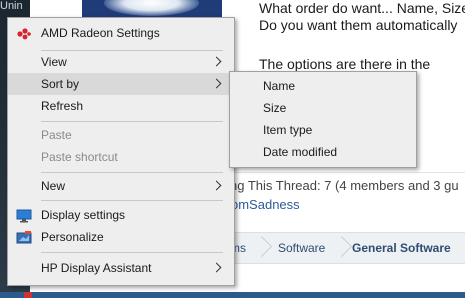 The height and width of the screenshot is (298, 465). What do you see at coordinates (279, 86) in the screenshot?
I see `submenu-item-label: Name` at bounding box center [279, 86].